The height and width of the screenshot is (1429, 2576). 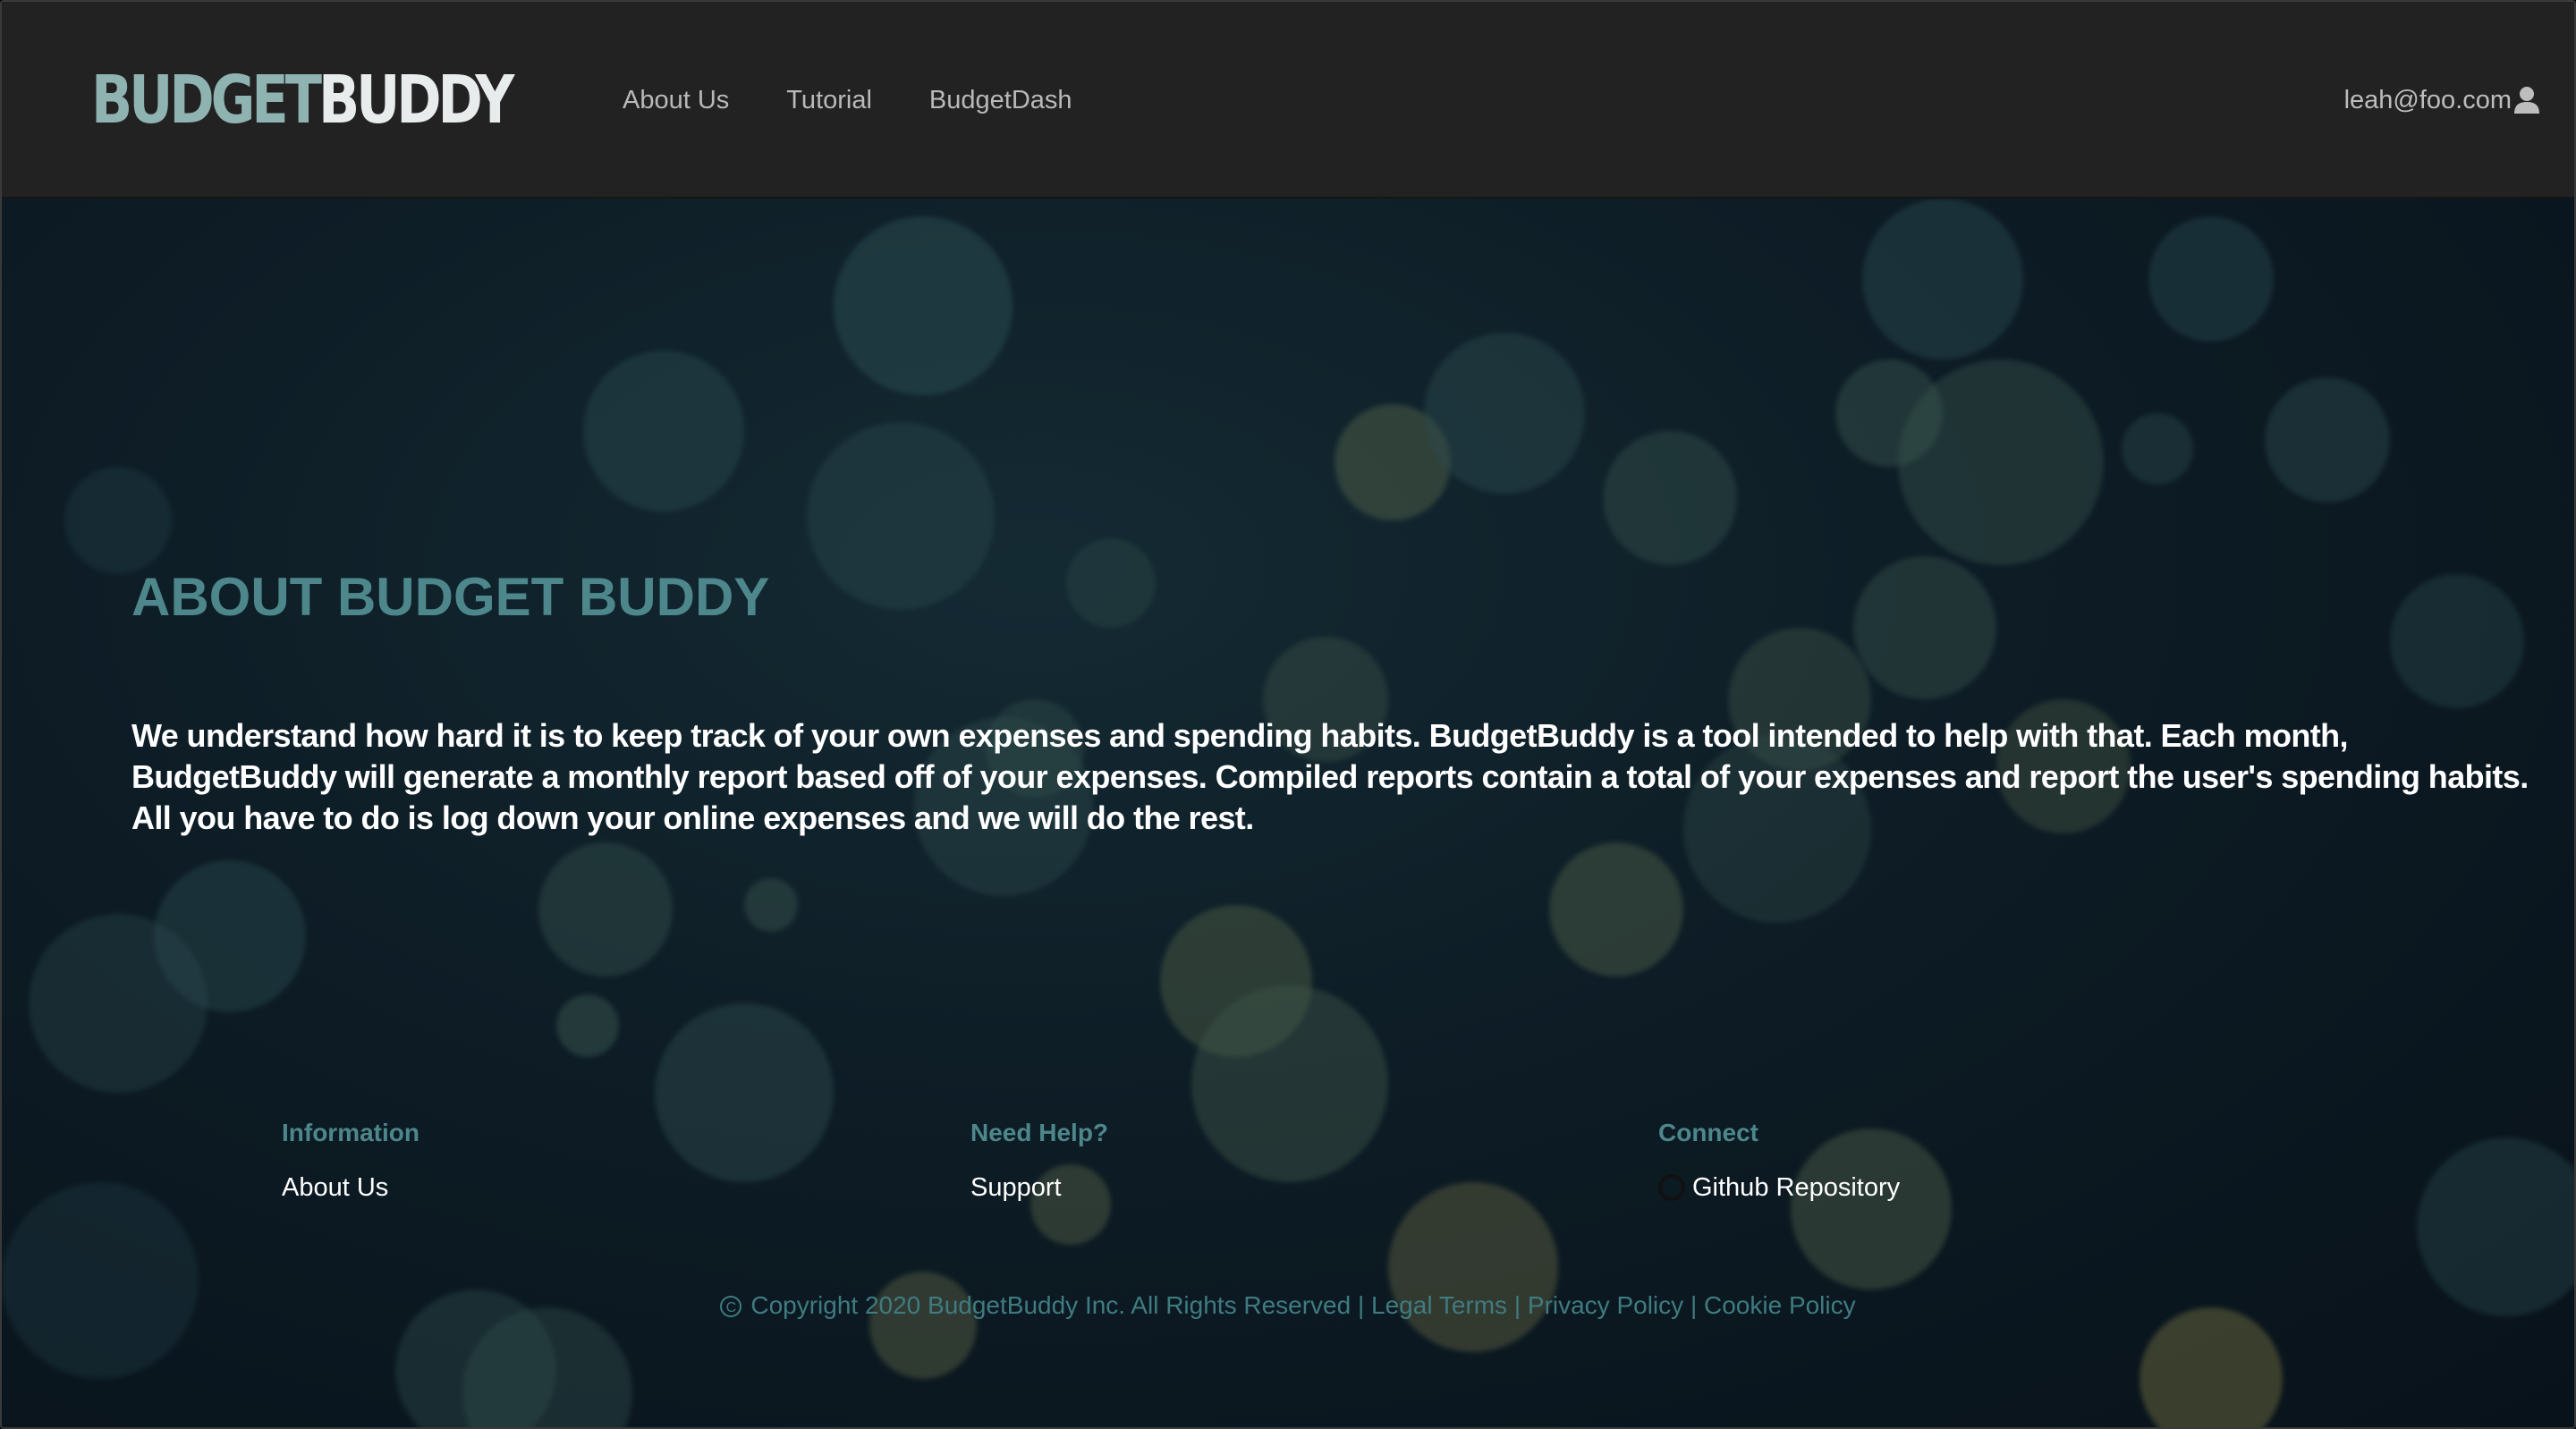 I want to click on footer-connect: Connect Github Repository, so click(x=1779, y=1161).